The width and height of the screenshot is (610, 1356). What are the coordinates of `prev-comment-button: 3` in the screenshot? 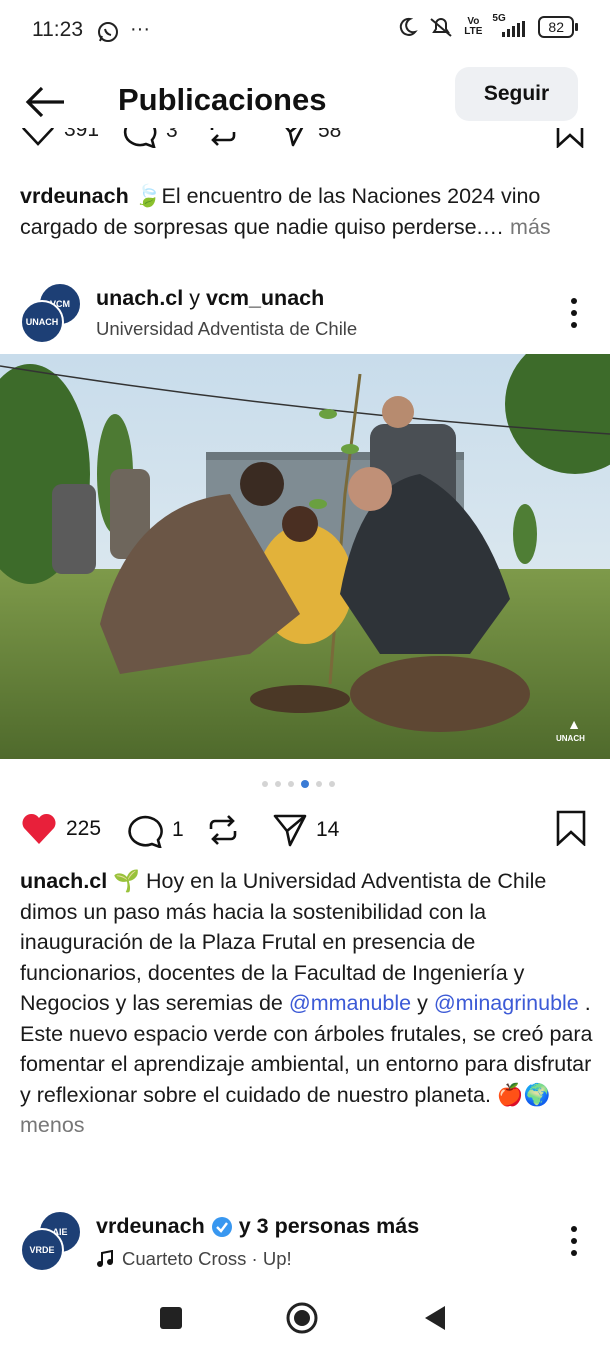 It's located at (150, 138).